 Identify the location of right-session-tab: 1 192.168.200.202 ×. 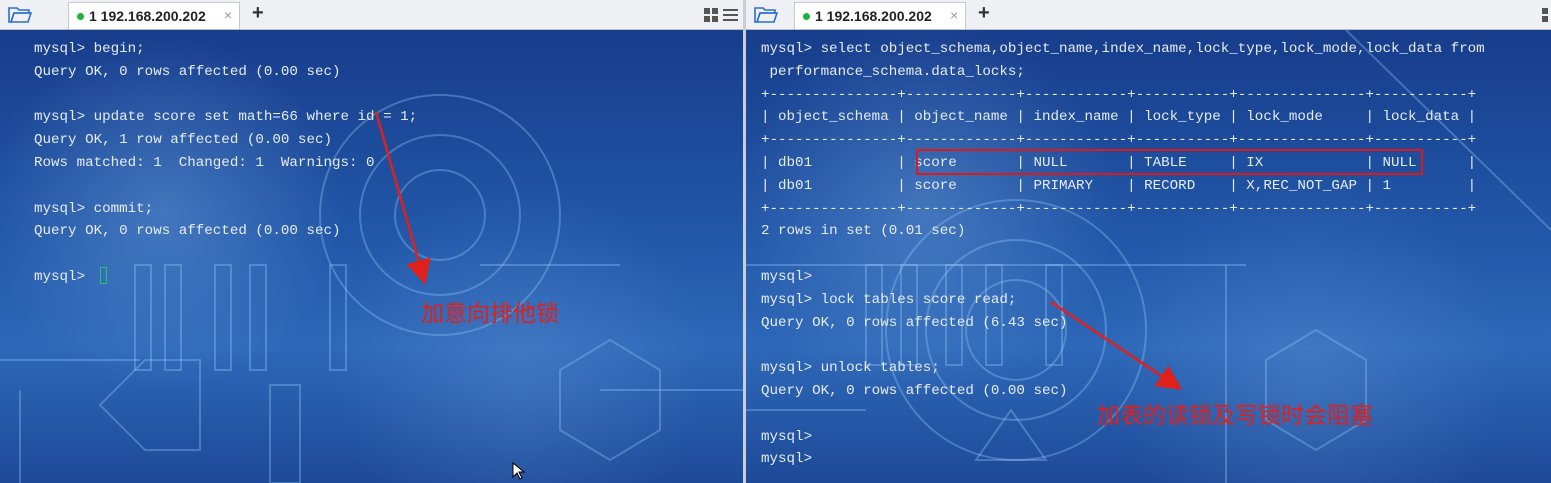
(880, 15).